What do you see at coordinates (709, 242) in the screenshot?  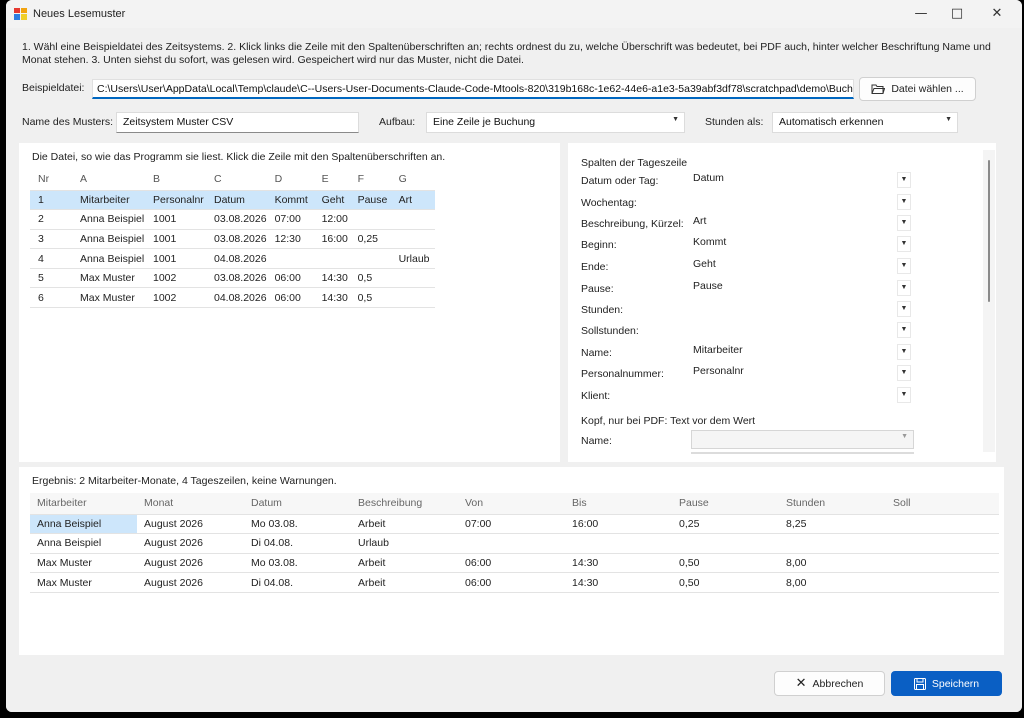 I see `mapping-value: Kommt` at bounding box center [709, 242].